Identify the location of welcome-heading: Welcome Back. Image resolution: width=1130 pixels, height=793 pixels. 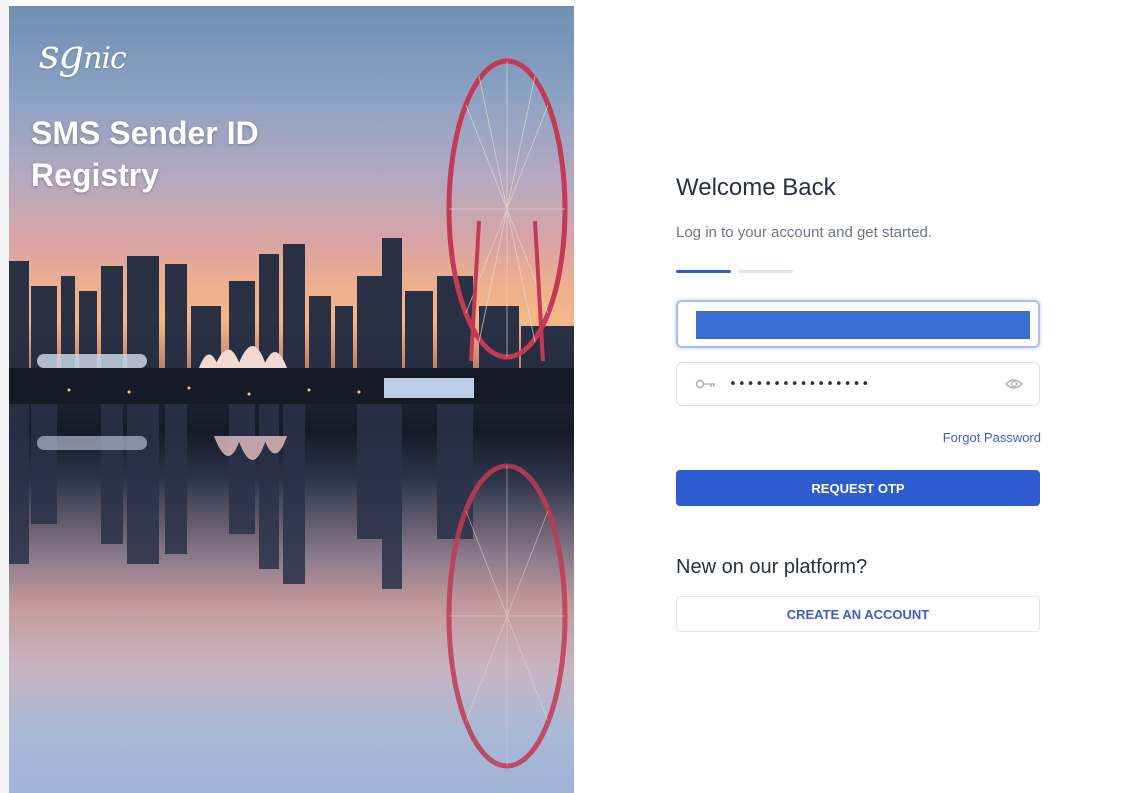
(756, 187).